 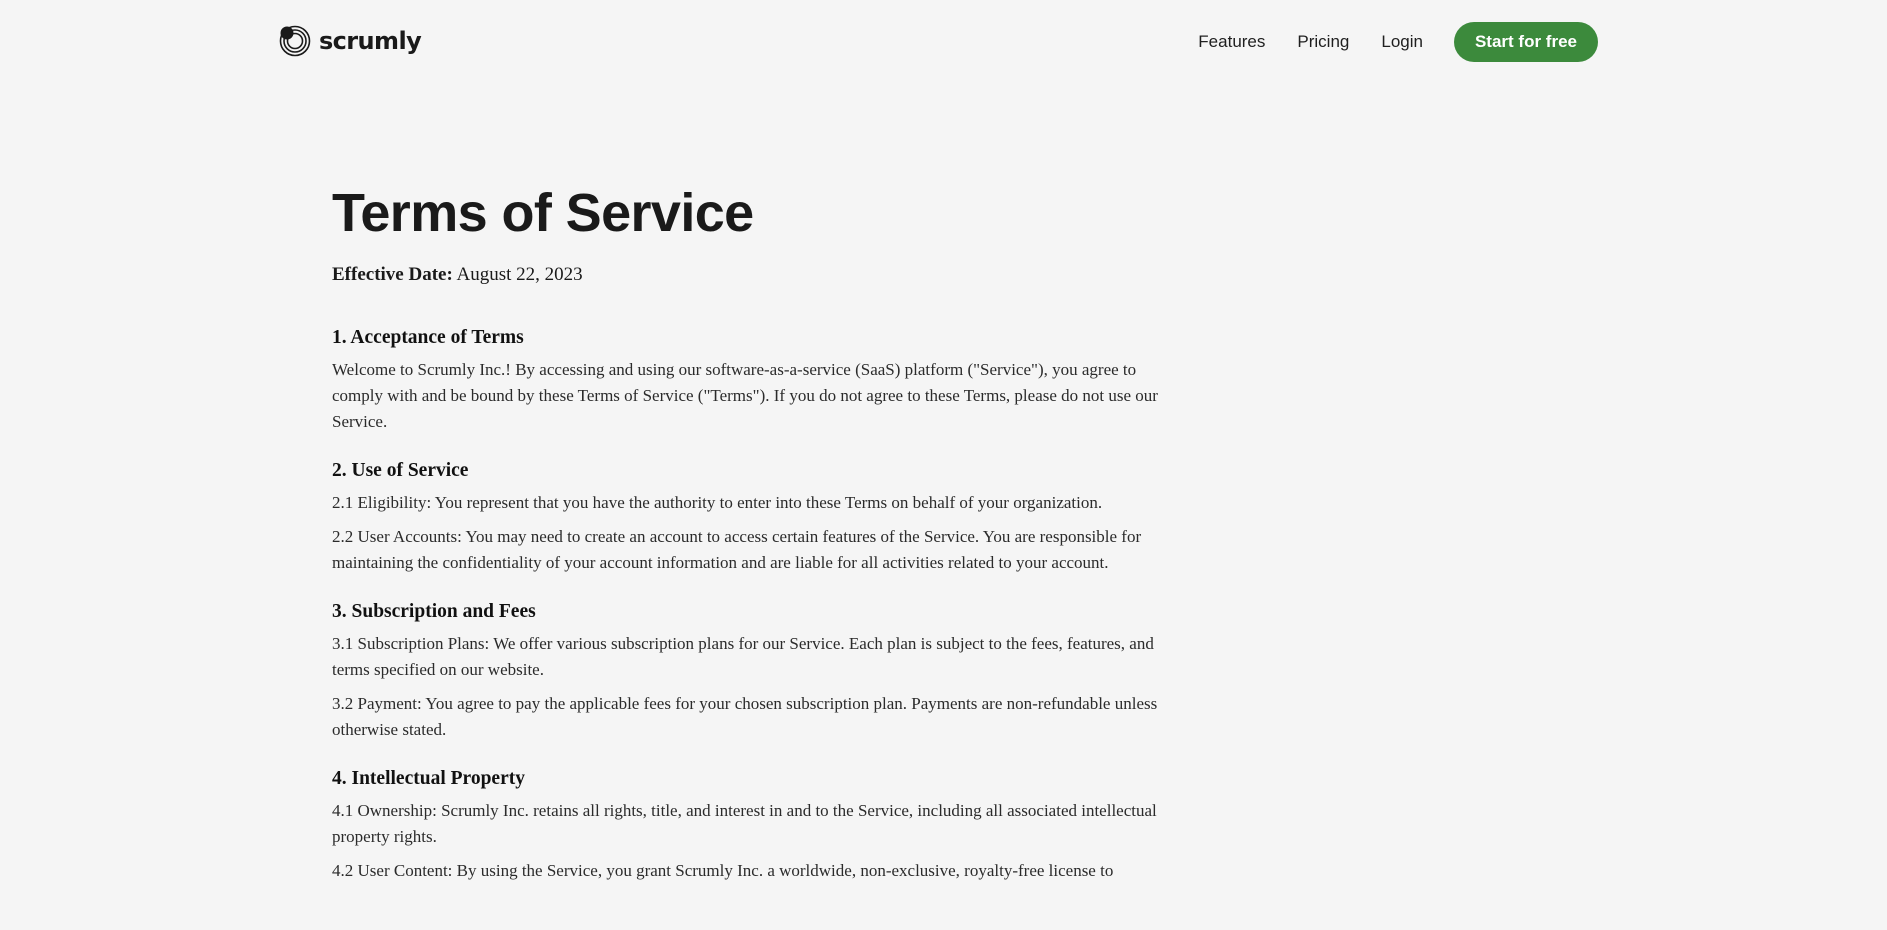 I want to click on effective-date-label: Effective Date:, so click(x=392, y=274).